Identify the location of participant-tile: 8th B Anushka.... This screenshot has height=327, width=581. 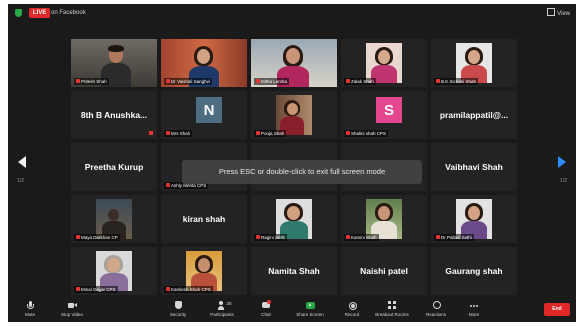
(114, 115).